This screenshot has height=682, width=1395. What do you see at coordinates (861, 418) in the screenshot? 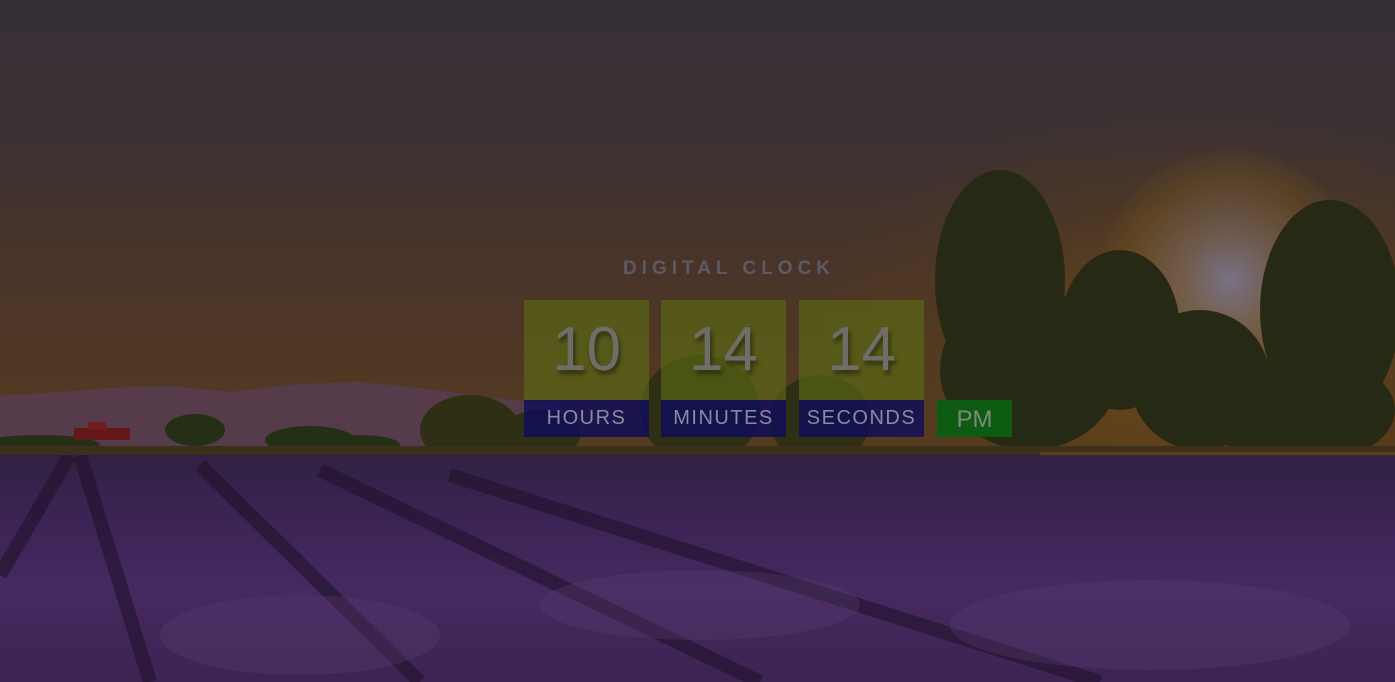
I see `seconds-label: SECONDS` at bounding box center [861, 418].